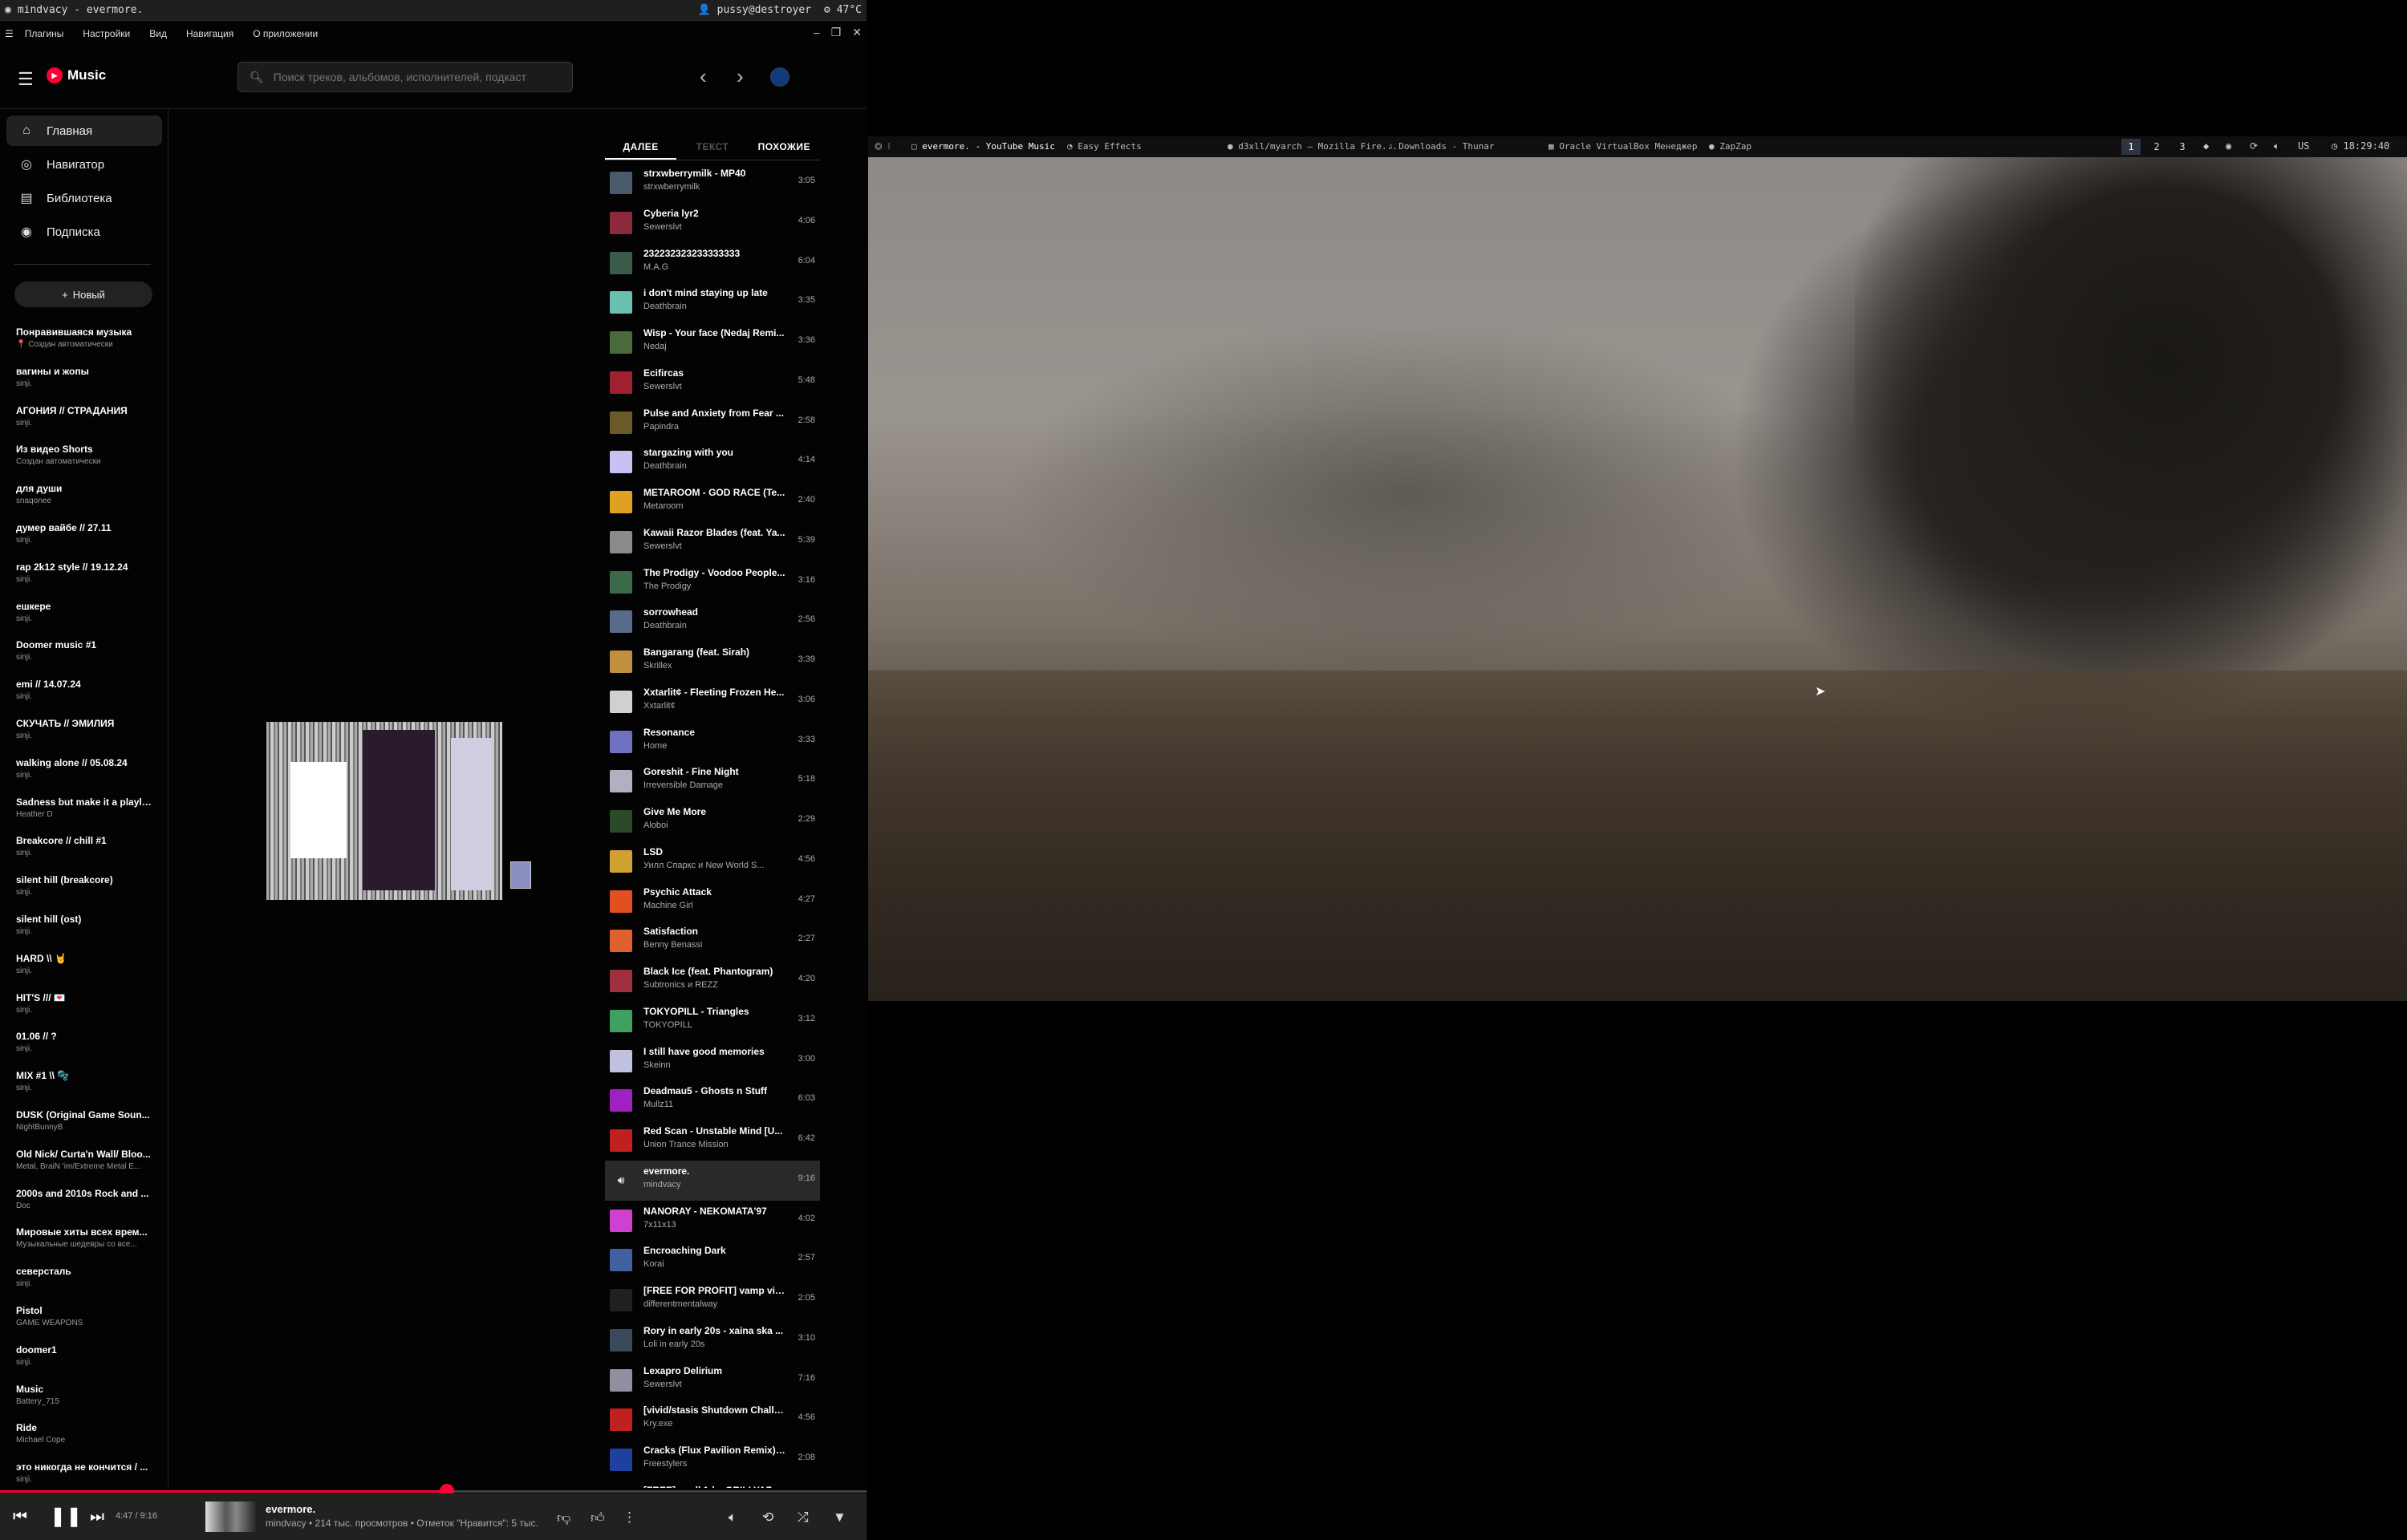 The height and width of the screenshot is (1540, 2407). I want to click on avatar, so click(779, 77).